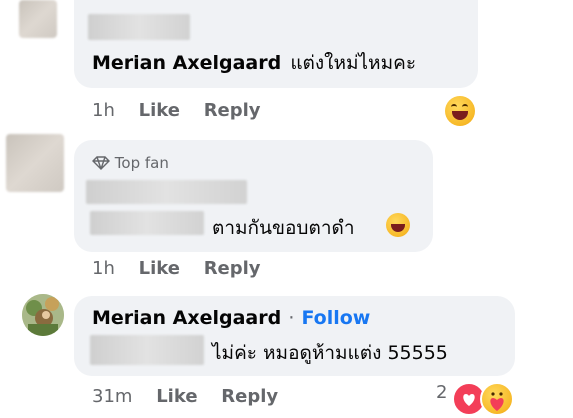 The image size is (573, 418). Describe the element at coordinates (112, 396) in the screenshot. I see `timestamp: 31m` at that location.